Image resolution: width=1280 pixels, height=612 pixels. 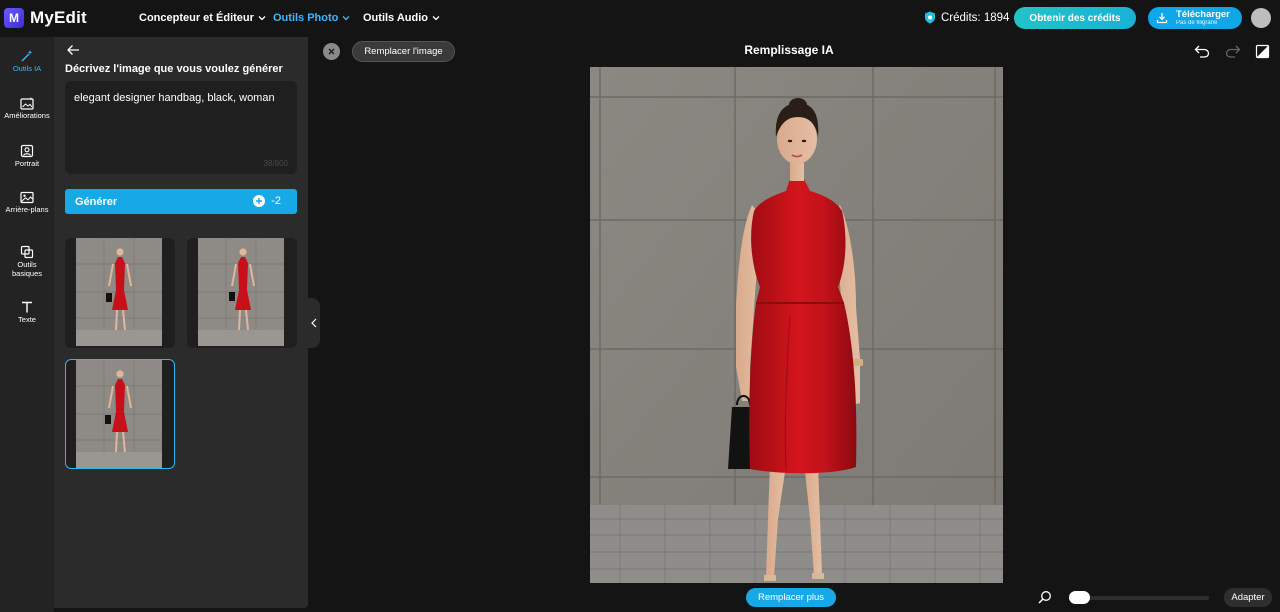 What do you see at coordinates (395, 18) in the screenshot?
I see `nav-label: Outils Audio` at bounding box center [395, 18].